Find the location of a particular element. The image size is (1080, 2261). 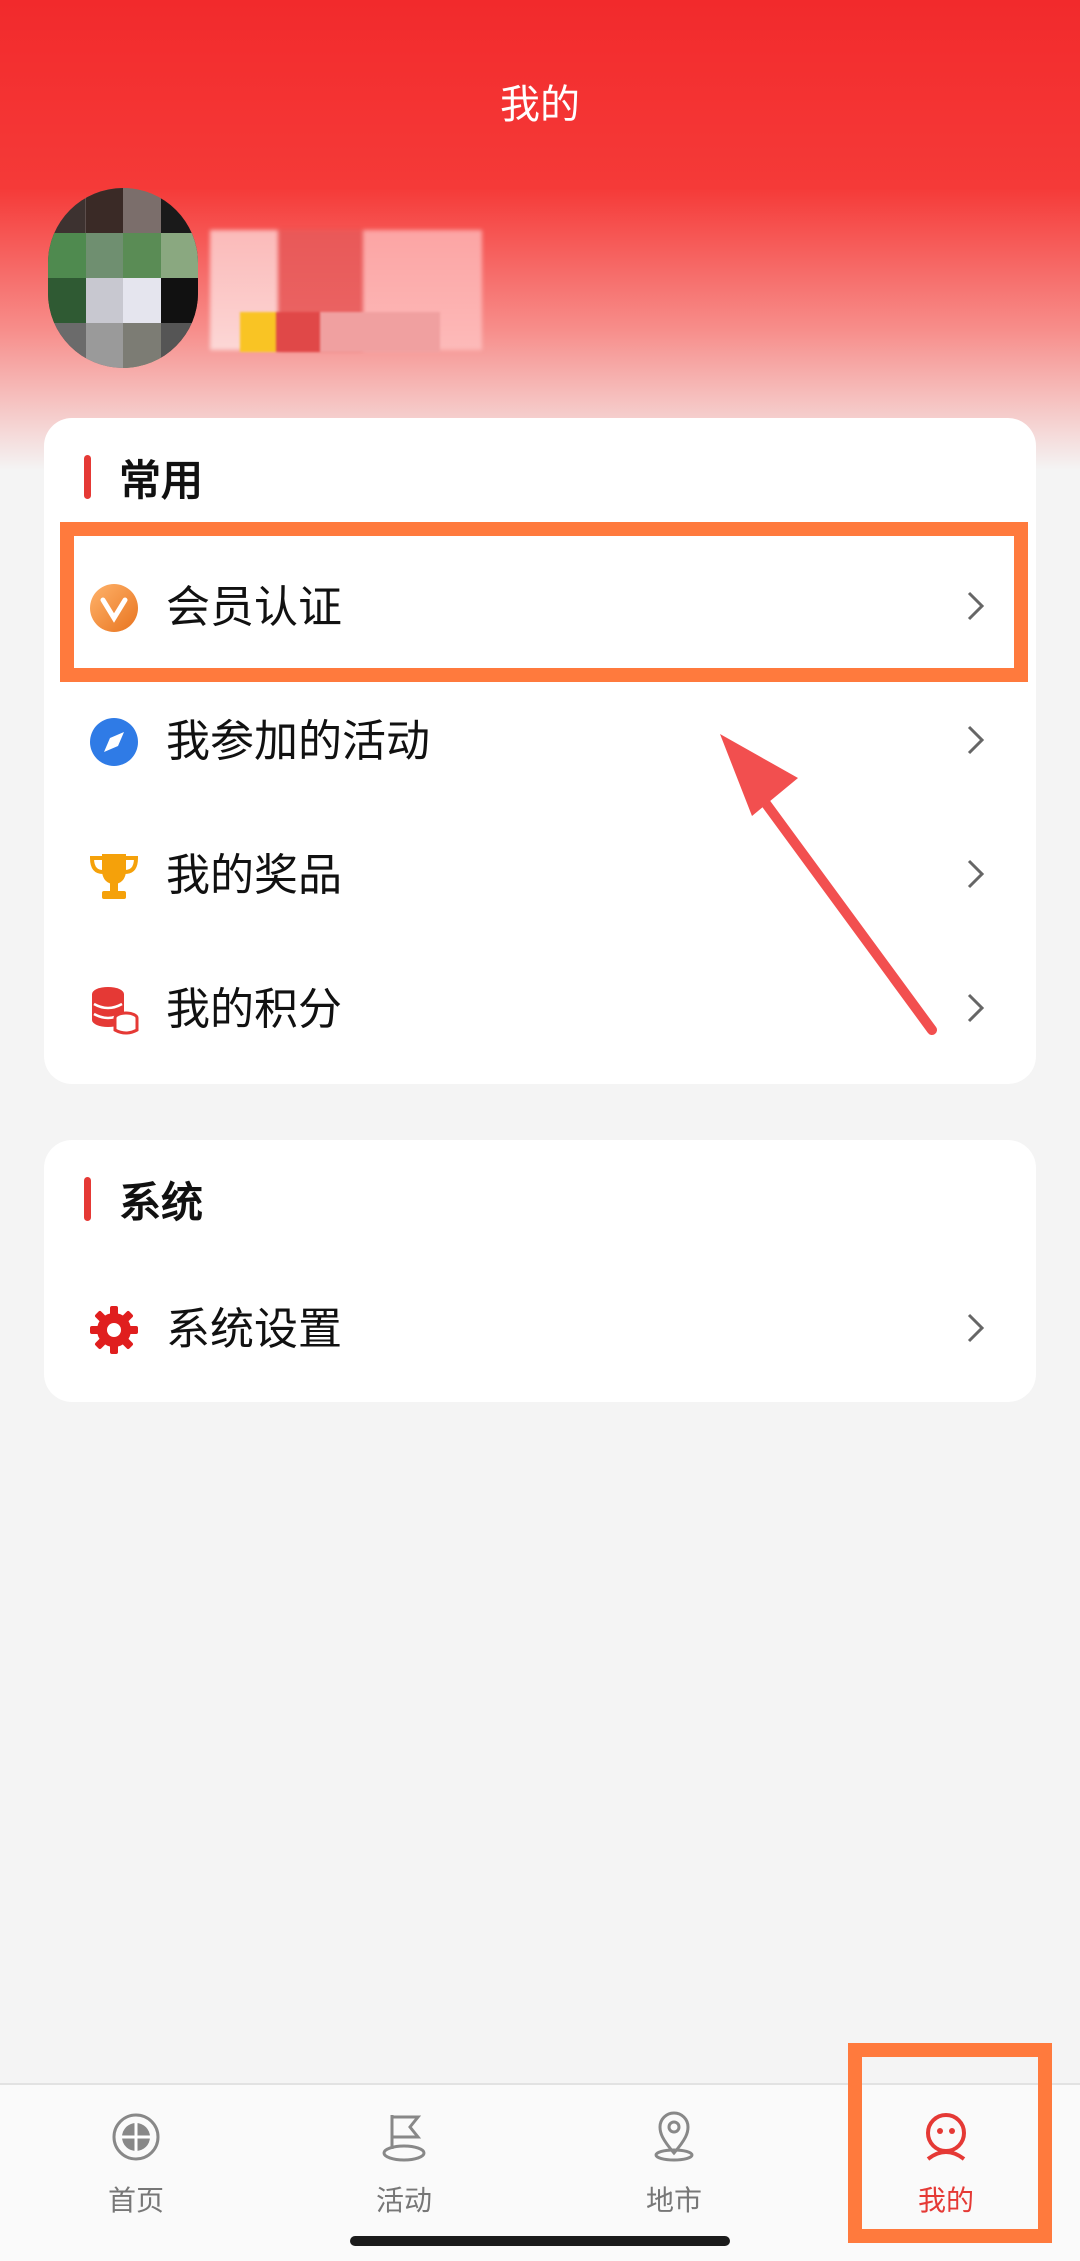

home-icon is located at coordinates (136, 2137).